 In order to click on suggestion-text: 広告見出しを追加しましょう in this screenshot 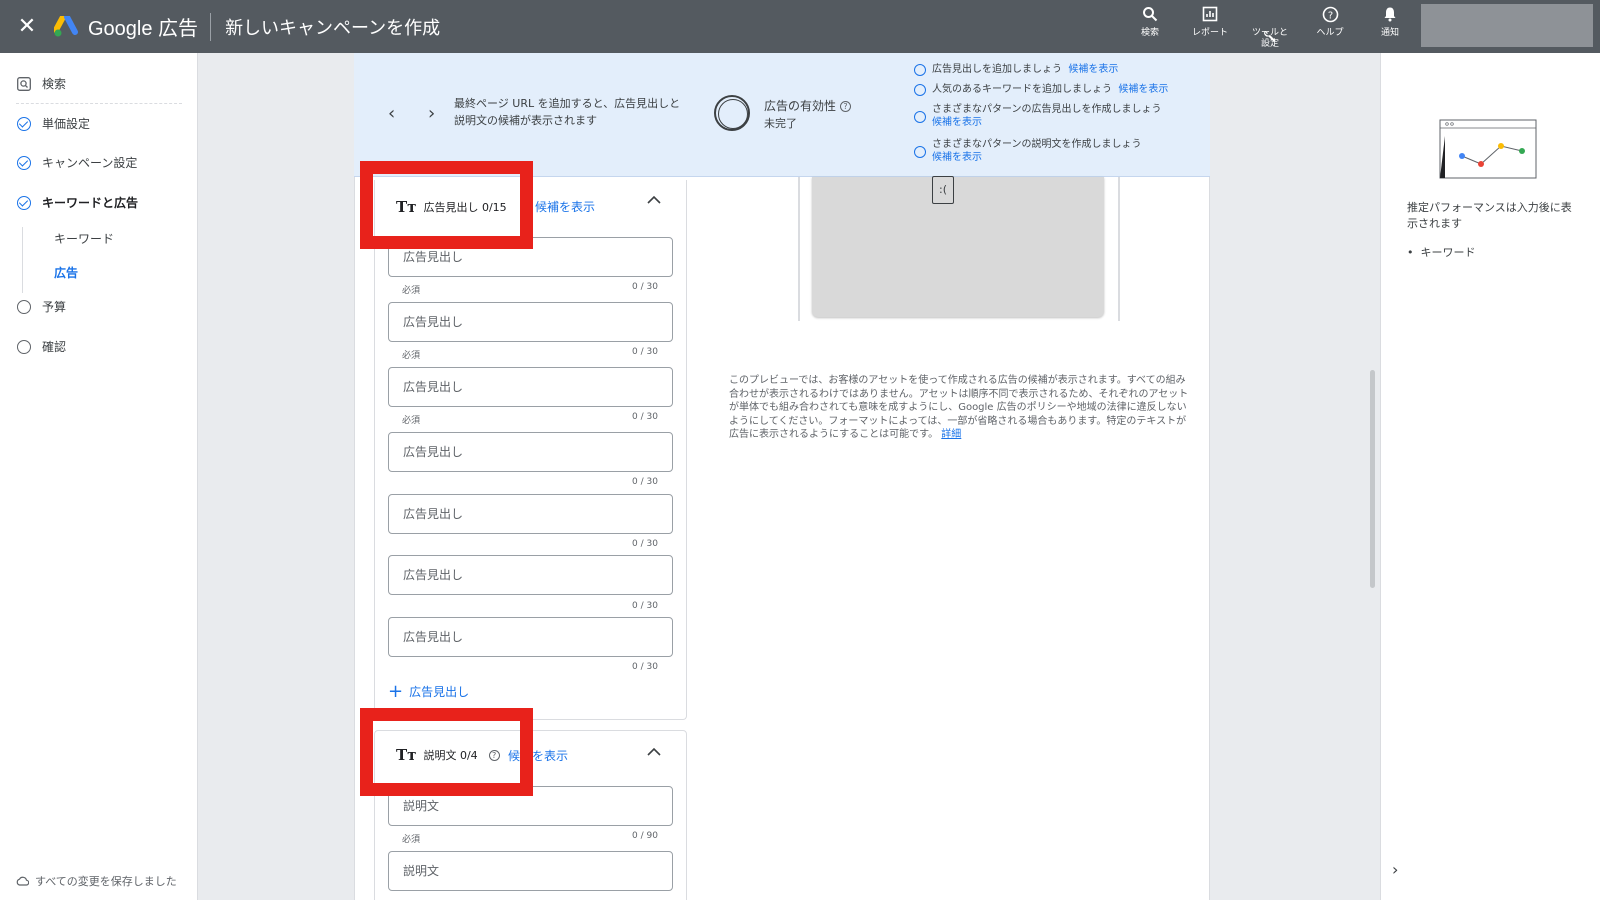, I will do `click(997, 69)`.